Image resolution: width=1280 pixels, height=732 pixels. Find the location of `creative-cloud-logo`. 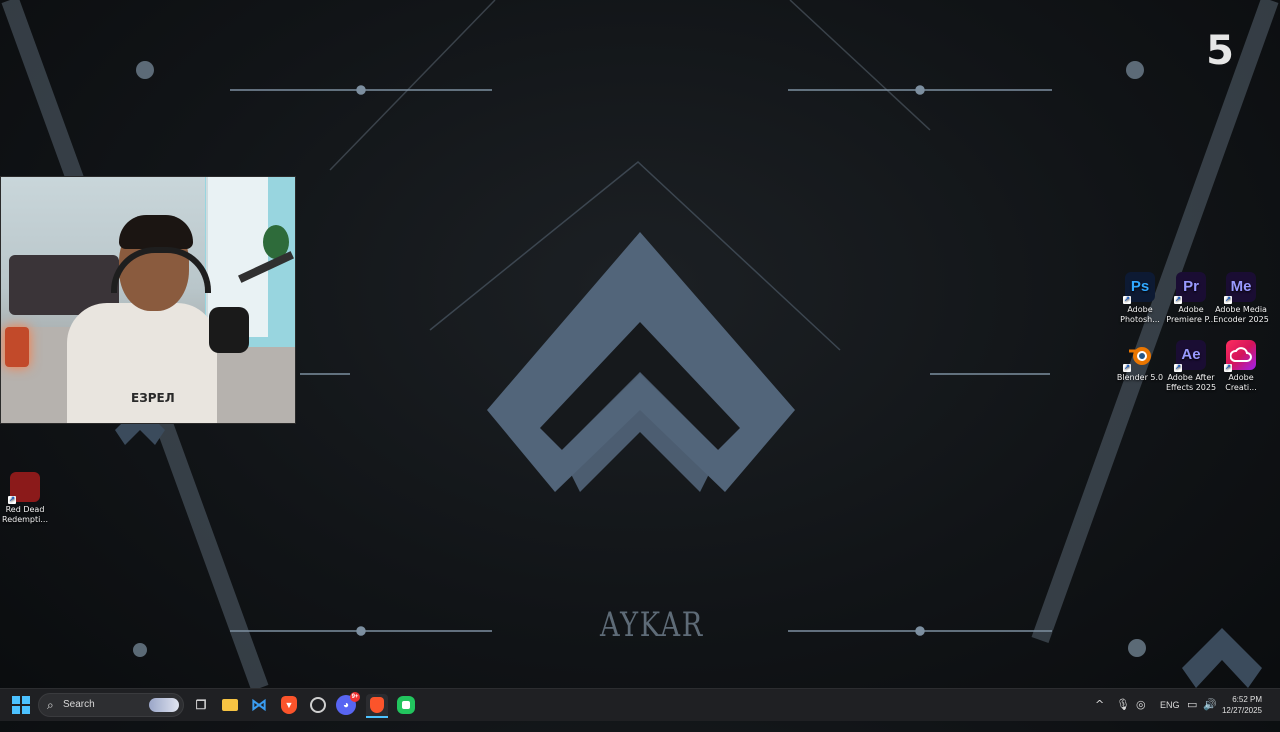

creative-cloud-logo is located at coordinates (1241, 354).